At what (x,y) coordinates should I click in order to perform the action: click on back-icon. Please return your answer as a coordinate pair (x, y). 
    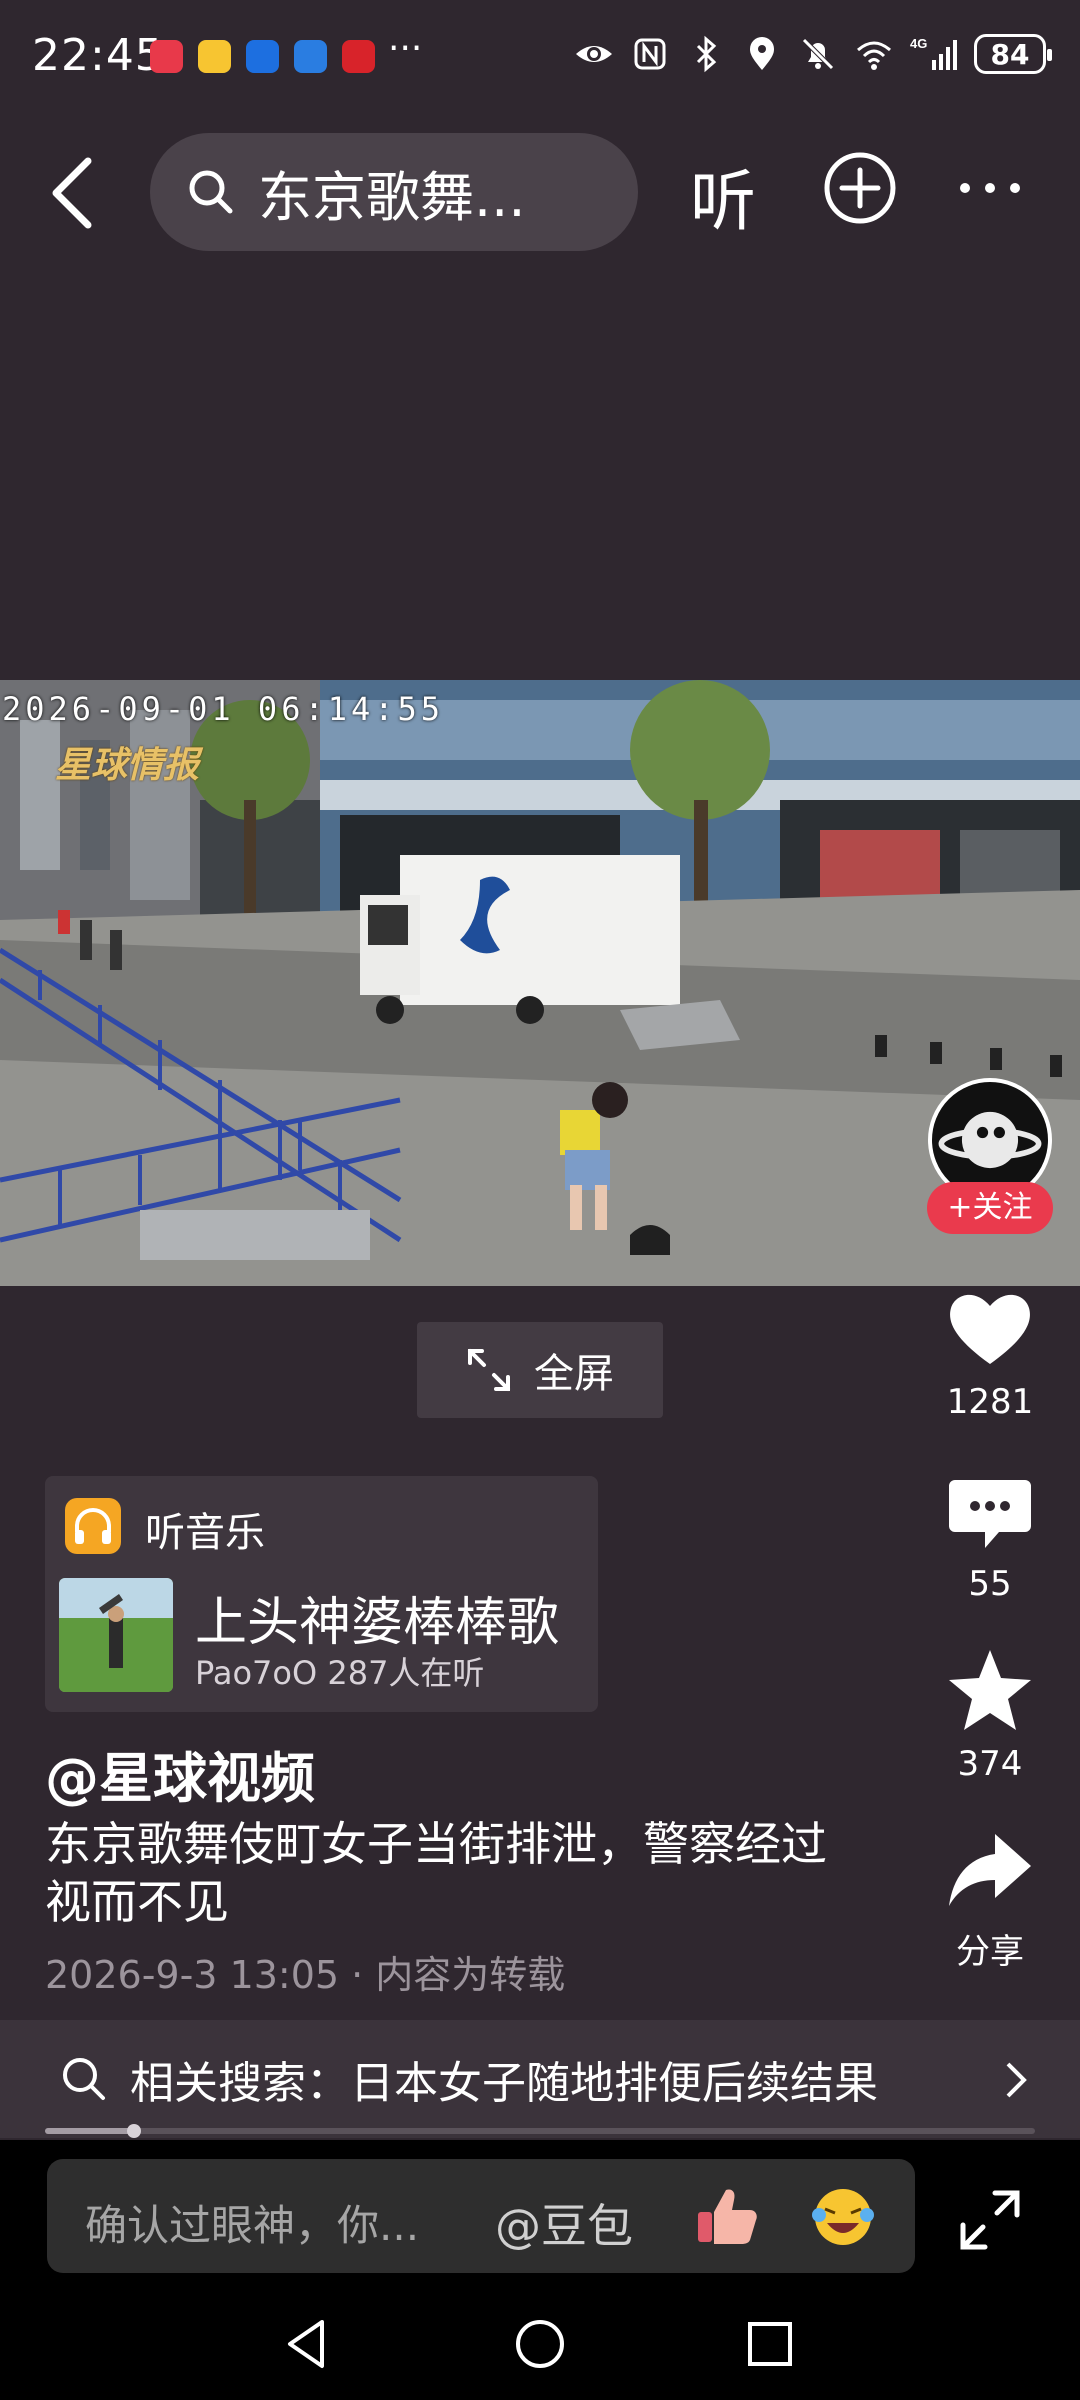
    Looking at the image, I should click on (75, 193).